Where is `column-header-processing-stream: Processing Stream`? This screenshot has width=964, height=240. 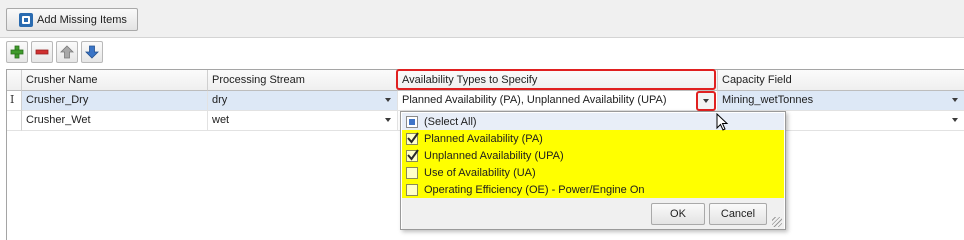 column-header-processing-stream: Processing Stream is located at coordinates (303, 80).